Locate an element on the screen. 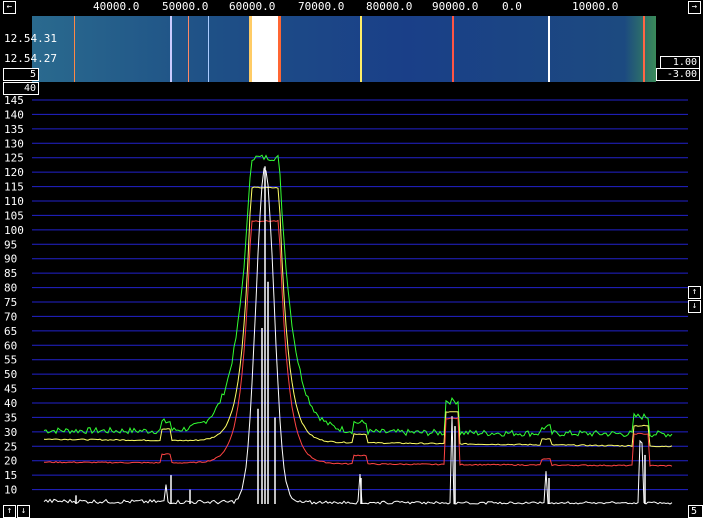 The image size is (703, 518). y-tick-label: 45 is located at coordinates (10, 389).